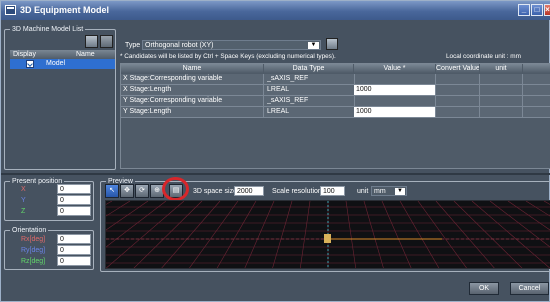 The width and height of the screenshot is (550, 302). I want to click on col-data-type: Data Type, so click(308, 68).